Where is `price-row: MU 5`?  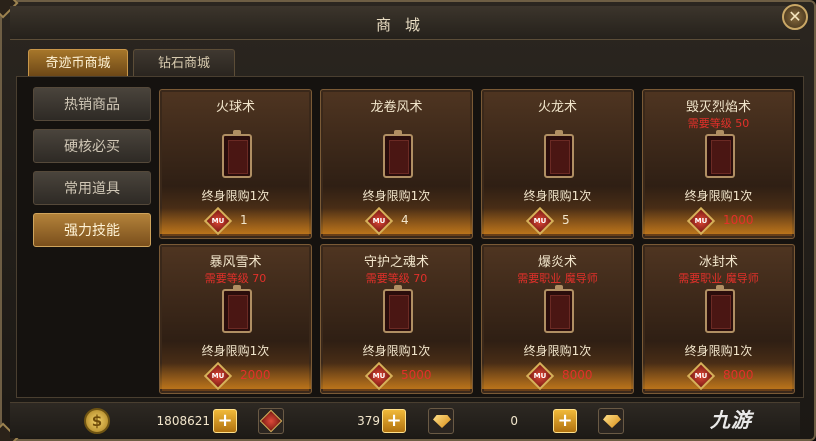
price-row: MU 5 is located at coordinates (557, 221).